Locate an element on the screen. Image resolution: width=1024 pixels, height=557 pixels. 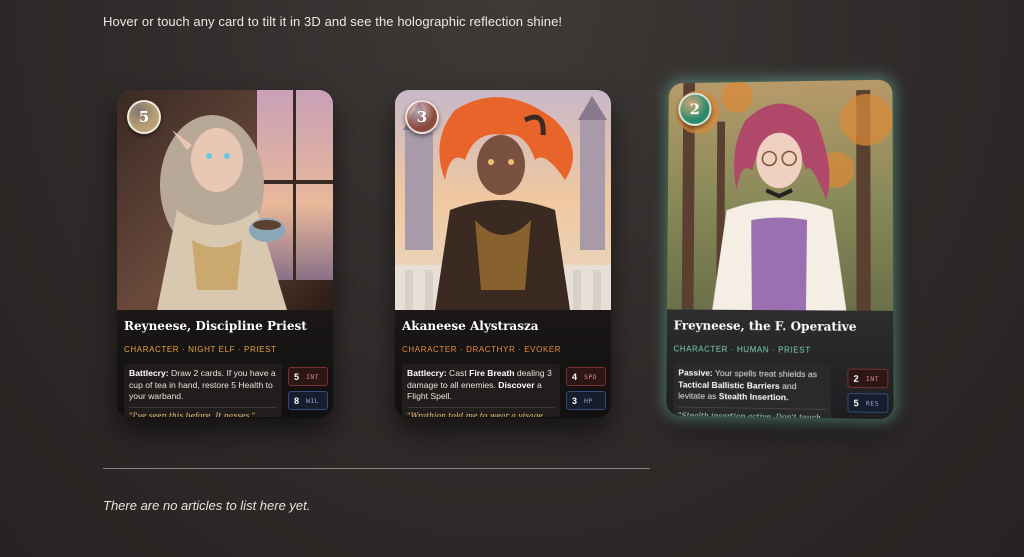
stat-res: 5 RES is located at coordinates (867, 403).